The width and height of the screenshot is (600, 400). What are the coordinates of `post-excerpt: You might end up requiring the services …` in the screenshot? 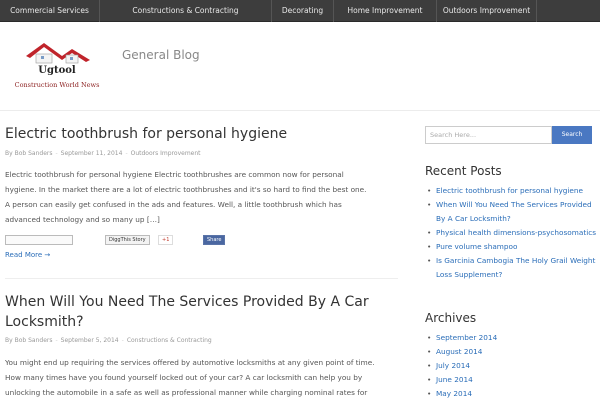 It's located at (201, 377).